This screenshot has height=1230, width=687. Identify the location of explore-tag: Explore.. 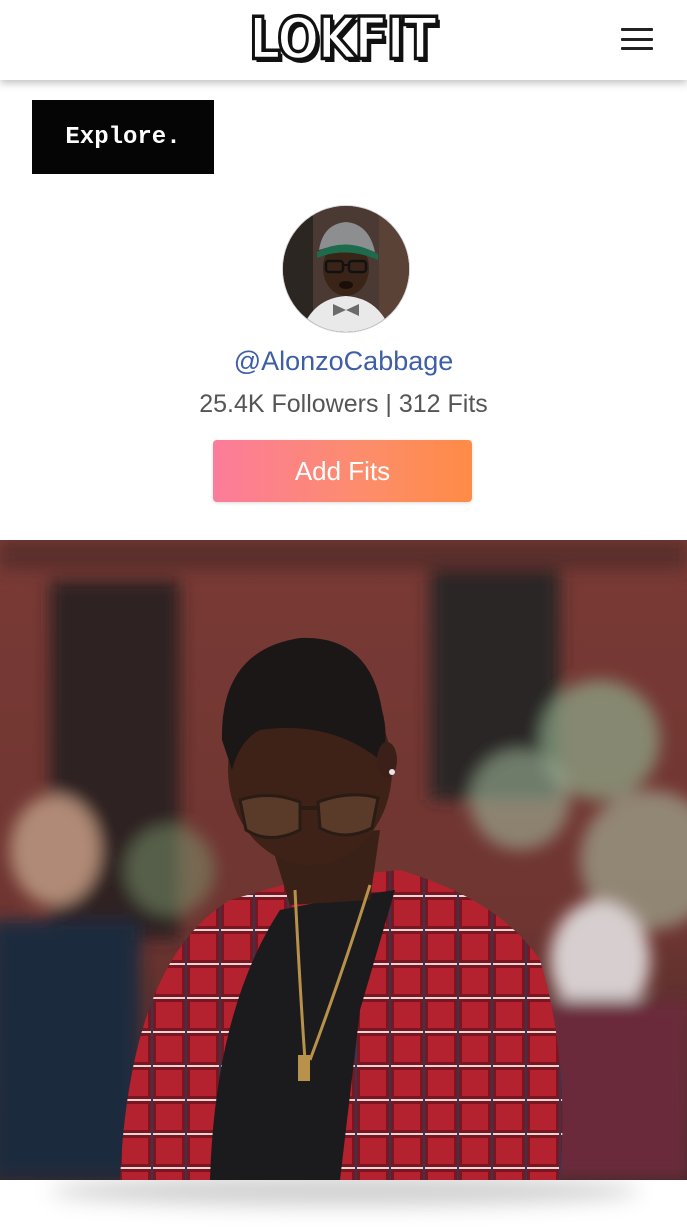
(123, 137).